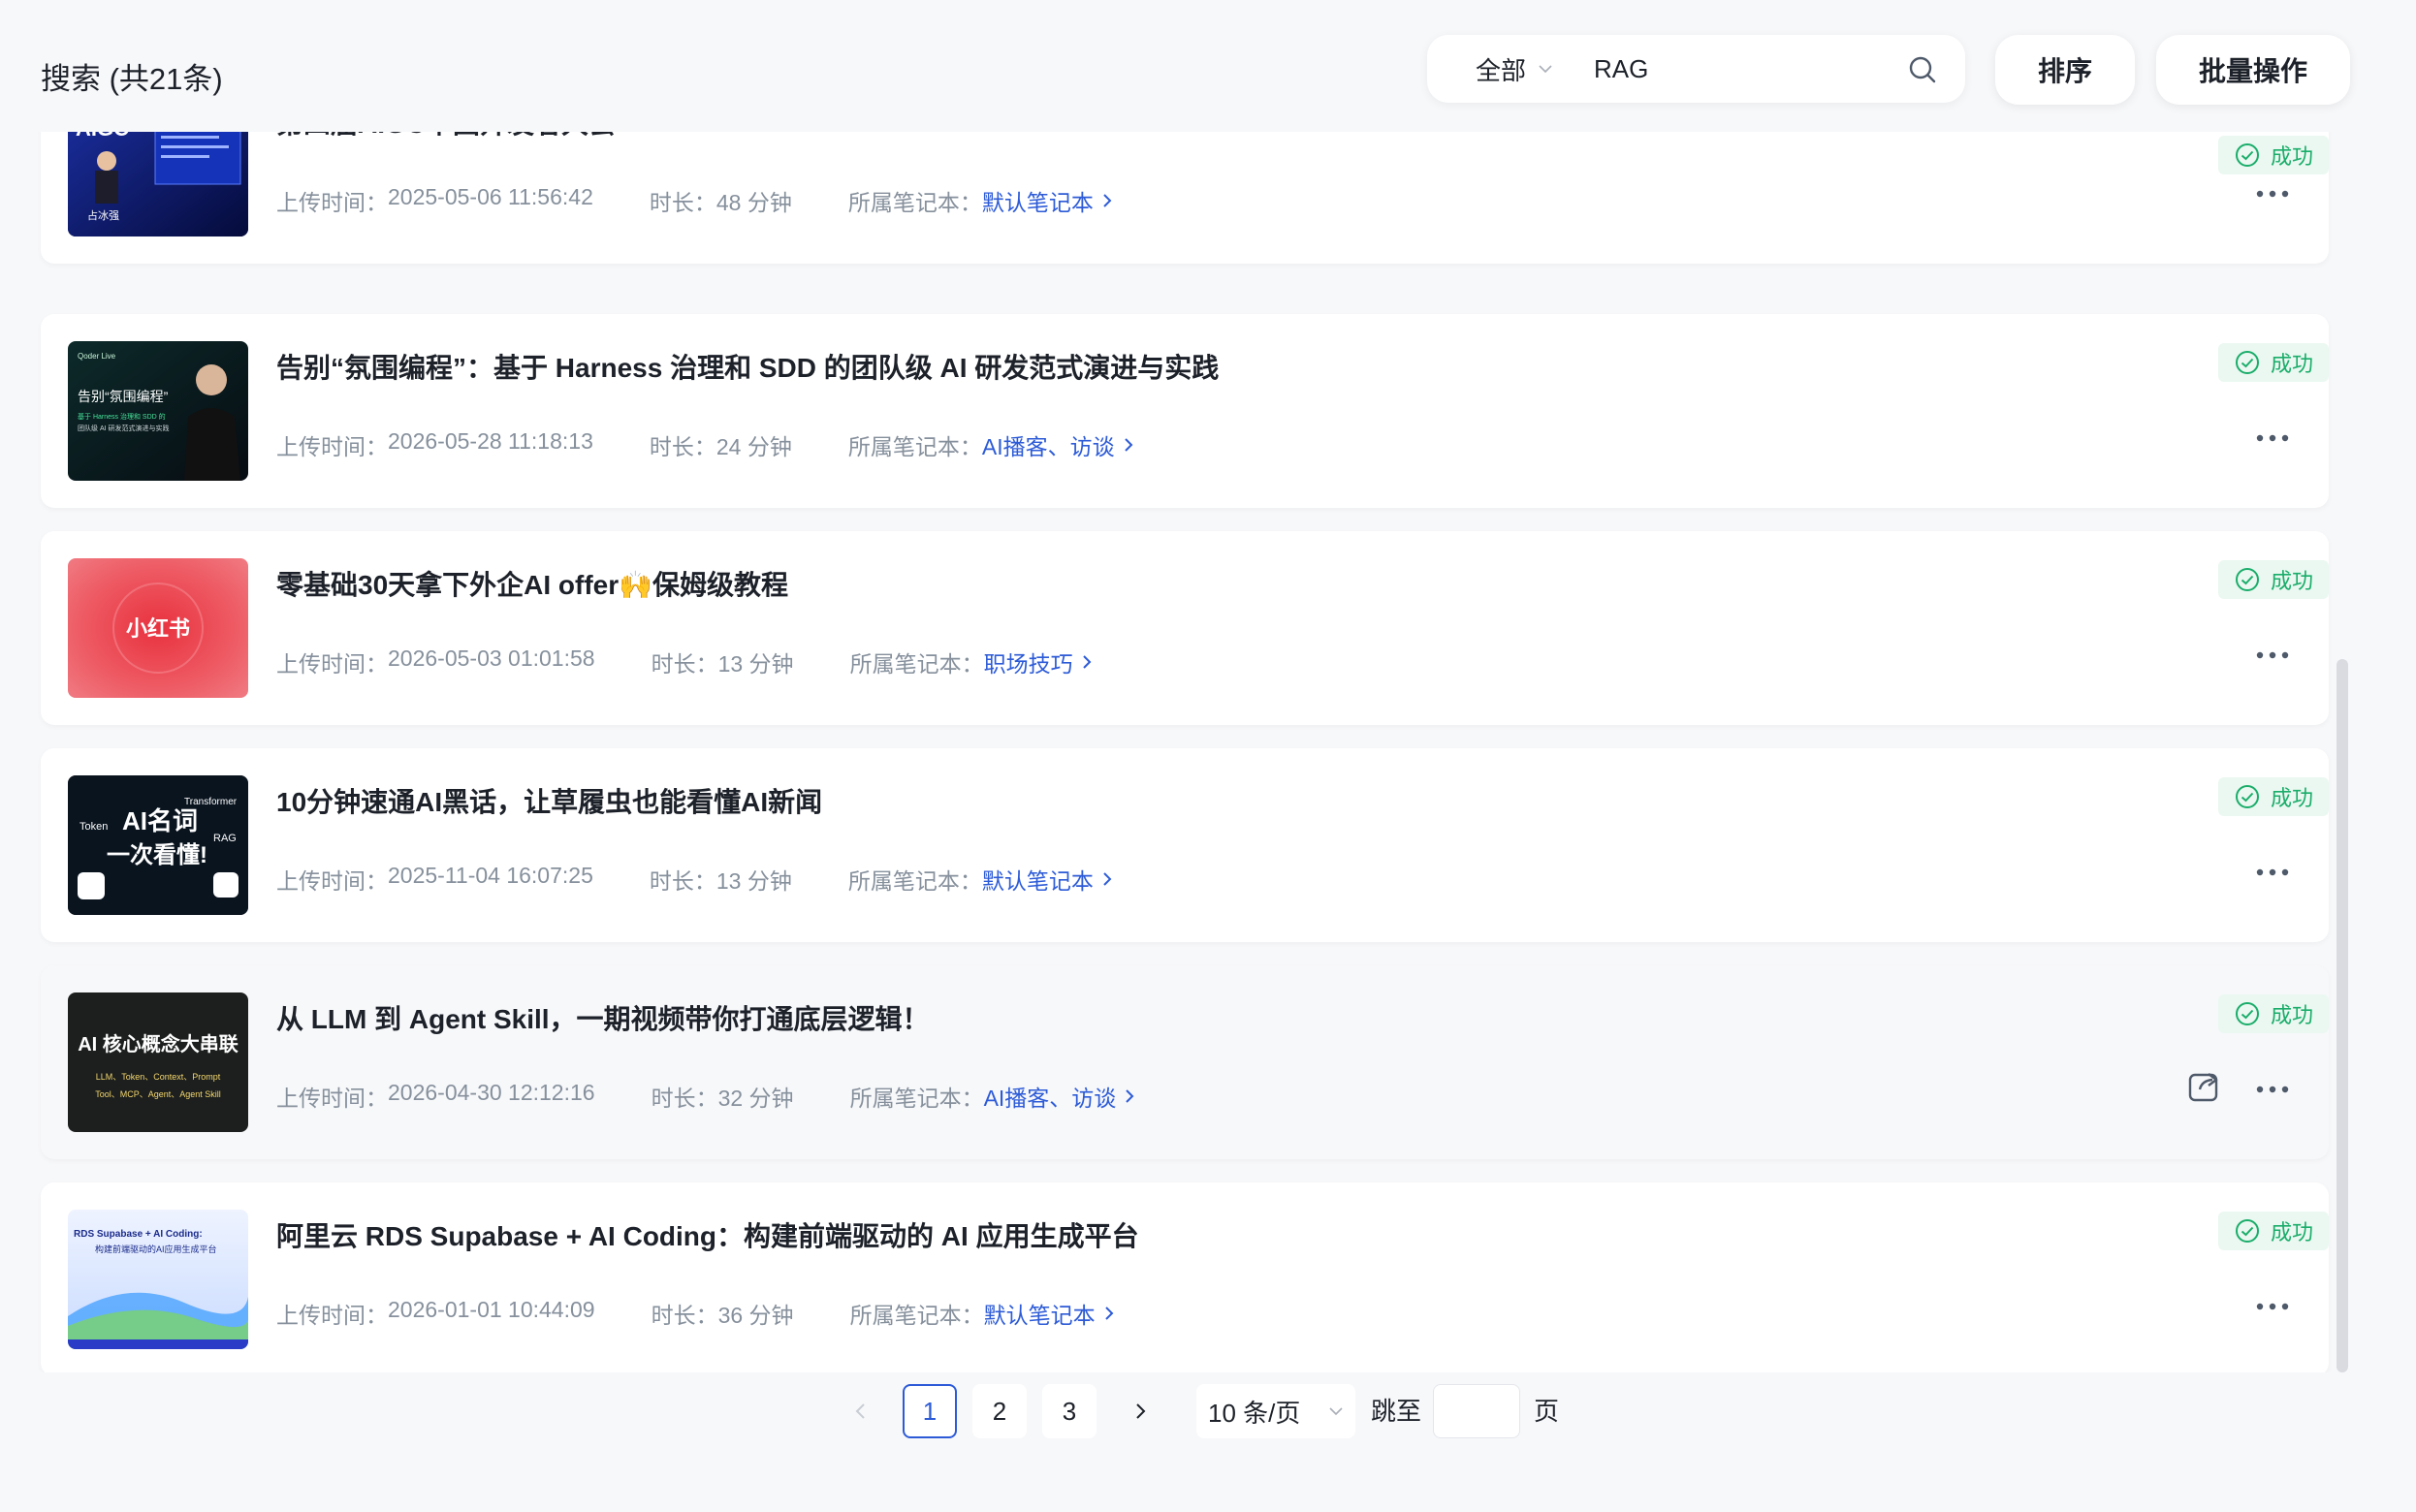  Describe the element at coordinates (160, 821) in the screenshot. I see `thumb-text: AI名词` at that location.